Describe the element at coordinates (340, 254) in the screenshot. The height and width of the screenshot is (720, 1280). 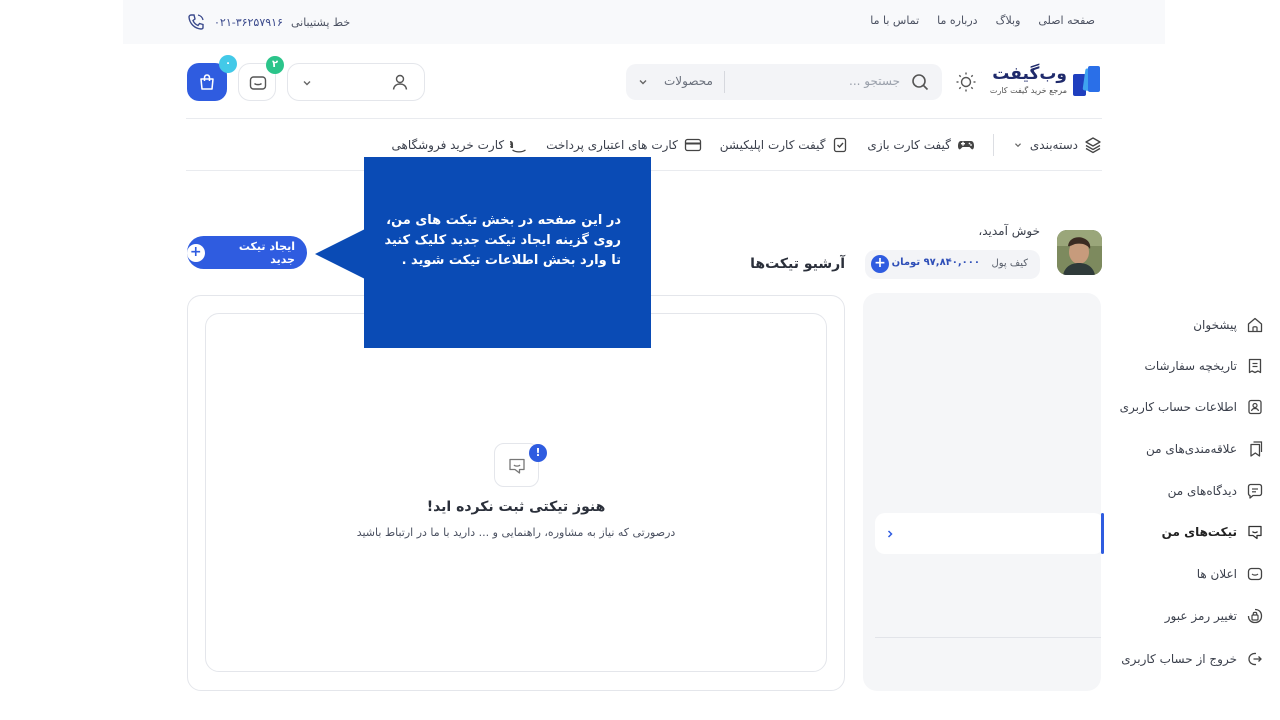
I see `tooltip-arrow` at that location.